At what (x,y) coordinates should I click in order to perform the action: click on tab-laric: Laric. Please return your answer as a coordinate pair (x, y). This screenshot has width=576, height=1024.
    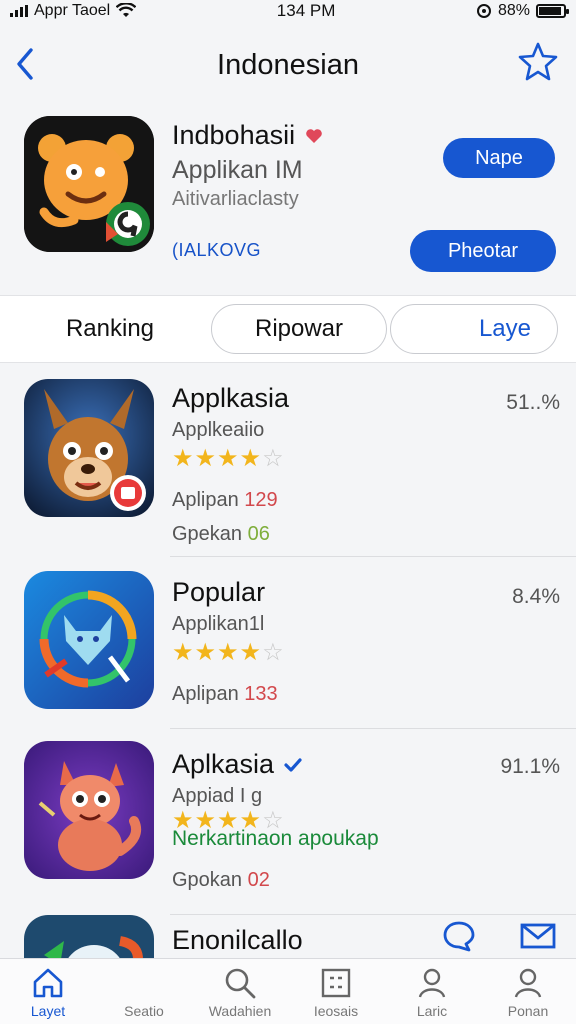
    Looking at the image, I should click on (432, 991).